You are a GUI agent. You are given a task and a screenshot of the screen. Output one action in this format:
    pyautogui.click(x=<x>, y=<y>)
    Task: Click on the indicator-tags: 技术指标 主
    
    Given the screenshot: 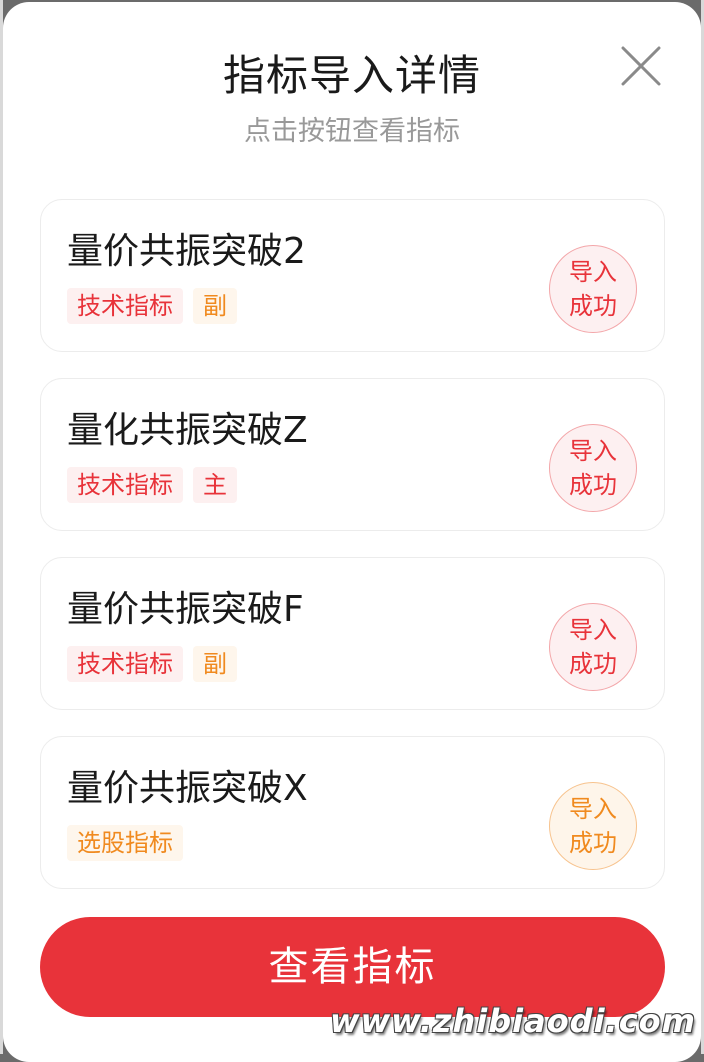 What is the action you would take?
    pyautogui.click(x=152, y=485)
    